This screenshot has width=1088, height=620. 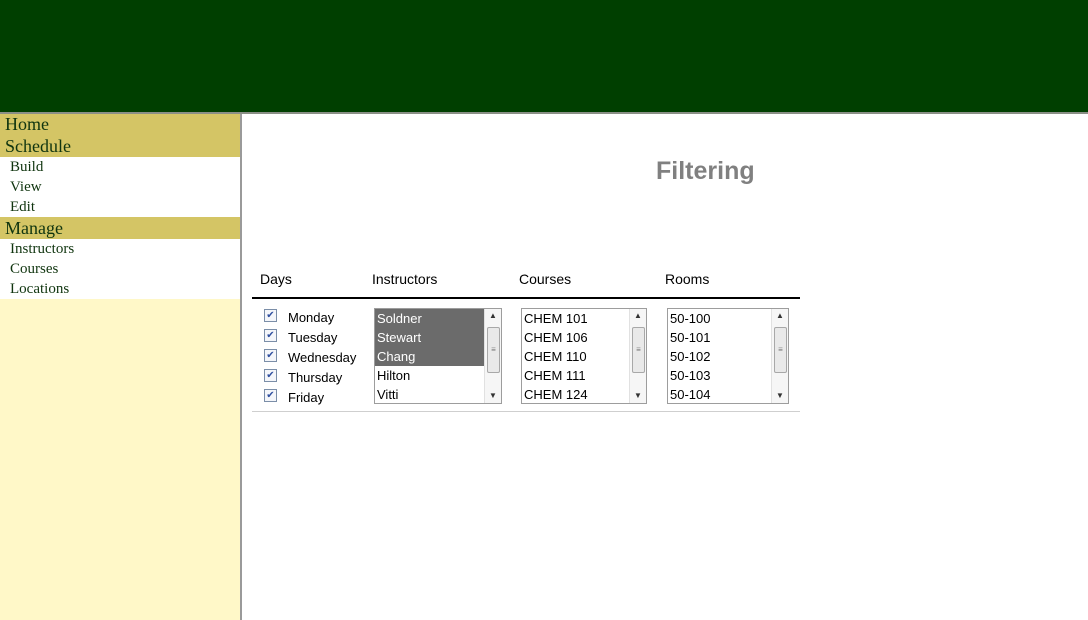 I want to click on instructors-header: Instructors, so click(x=405, y=279).